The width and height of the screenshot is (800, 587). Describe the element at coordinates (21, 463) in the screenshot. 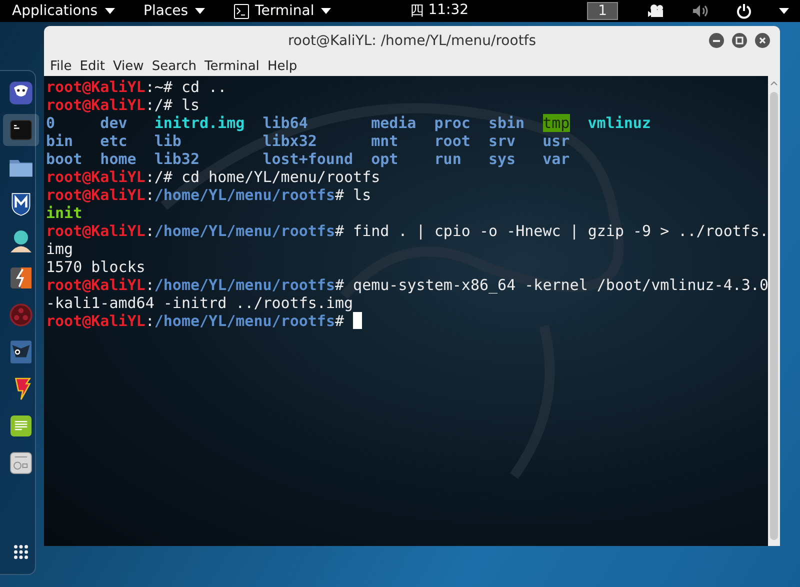

I see `radio-icon` at that location.